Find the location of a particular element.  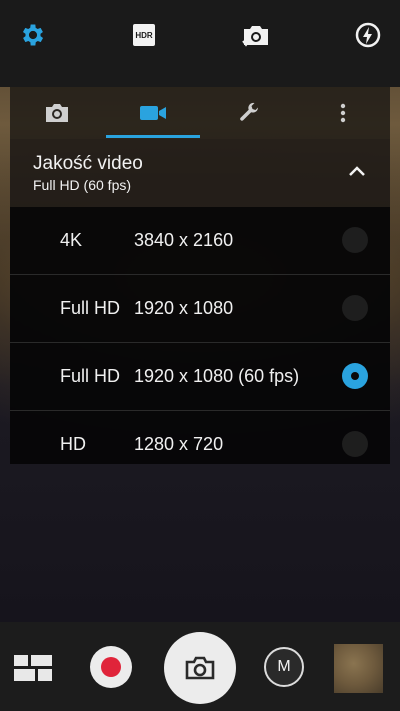

gallery-thumbnail is located at coordinates (358, 668).